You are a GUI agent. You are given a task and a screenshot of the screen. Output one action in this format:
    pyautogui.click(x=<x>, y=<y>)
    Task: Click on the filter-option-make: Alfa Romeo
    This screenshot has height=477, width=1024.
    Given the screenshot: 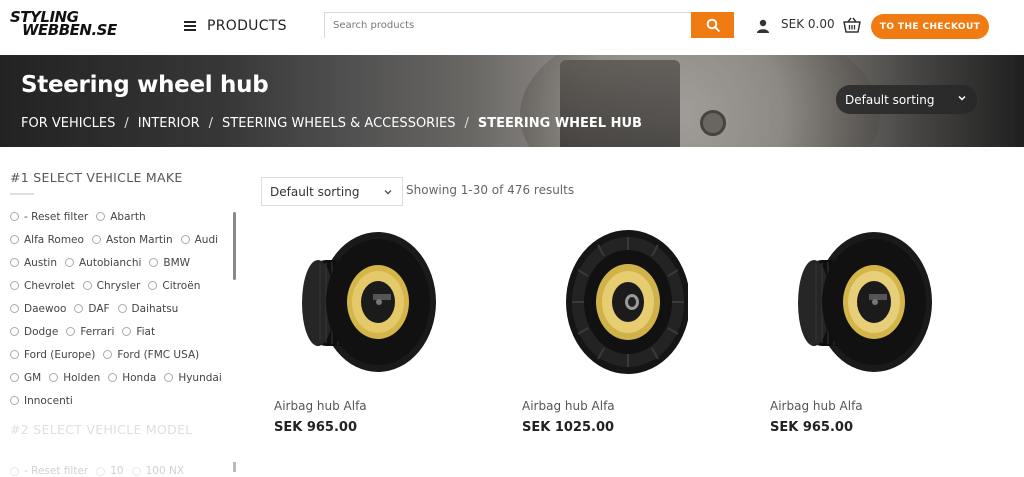 What is the action you would take?
    pyautogui.click(x=47, y=239)
    